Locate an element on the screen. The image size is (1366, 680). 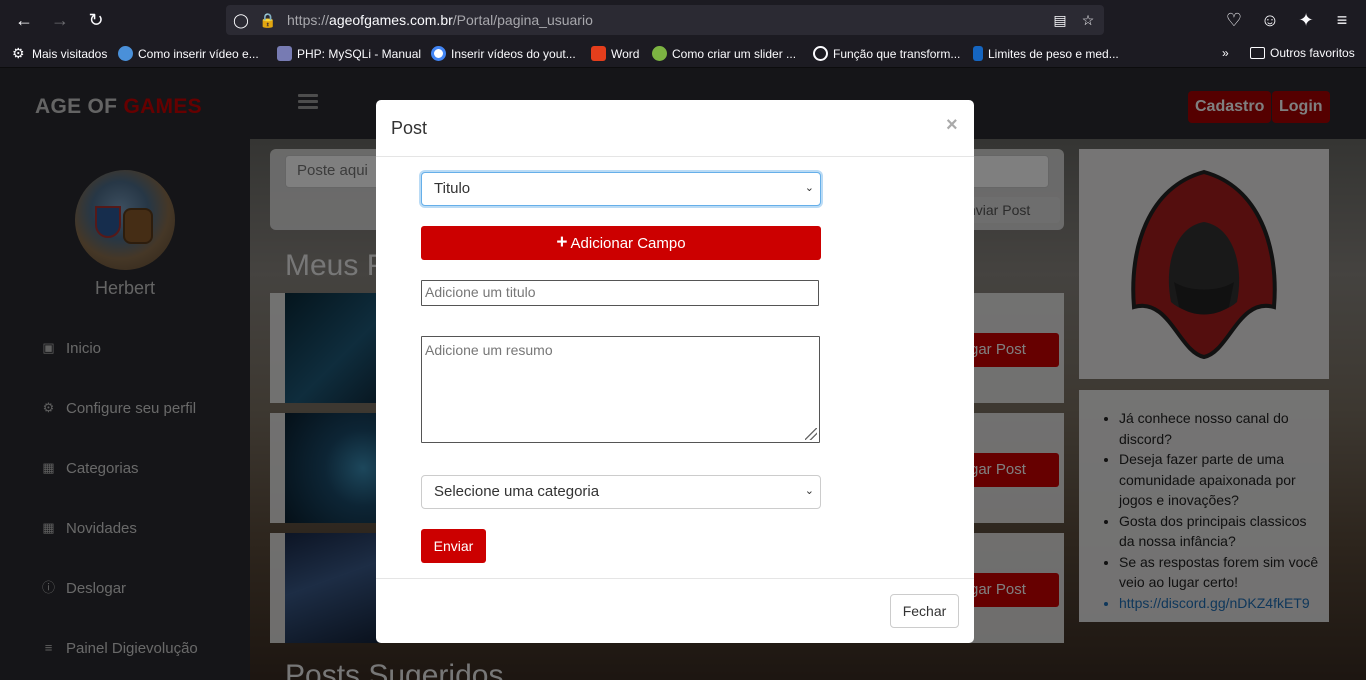
field-type-select: Titulo ⌄ is located at coordinates (621, 189).